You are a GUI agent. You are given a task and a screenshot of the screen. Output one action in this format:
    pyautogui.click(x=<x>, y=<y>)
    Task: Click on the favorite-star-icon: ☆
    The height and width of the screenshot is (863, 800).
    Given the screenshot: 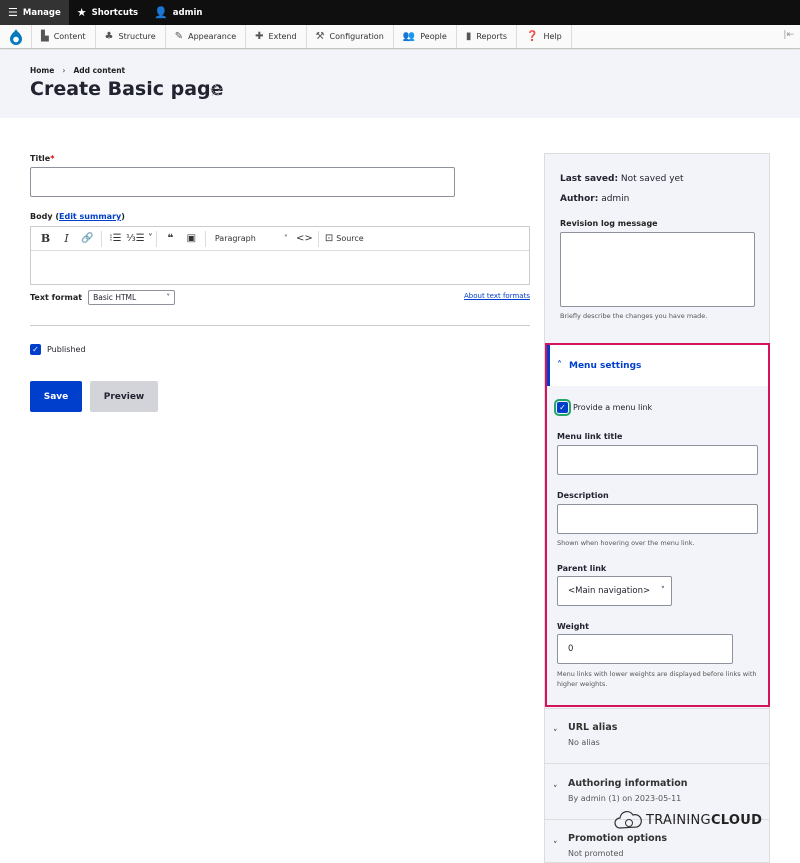 What is the action you would take?
    pyautogui.click(x=215, y=91)
    